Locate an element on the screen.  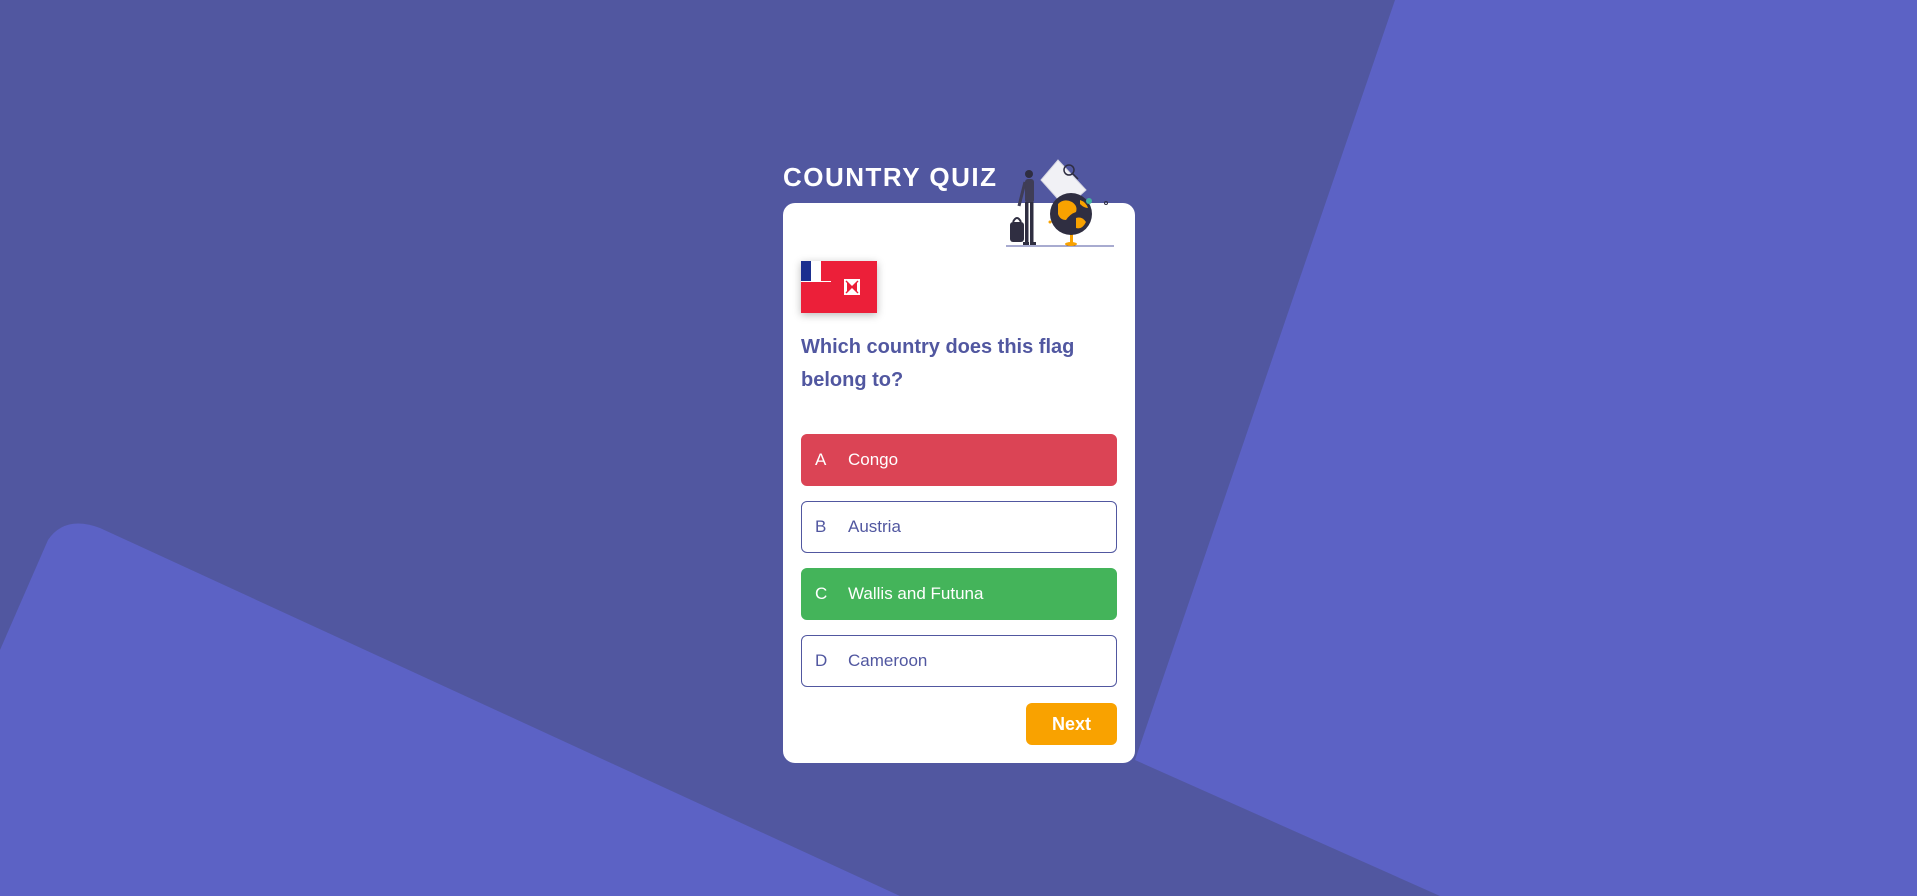
option-label: Congo is located at coordinates (873, 459).